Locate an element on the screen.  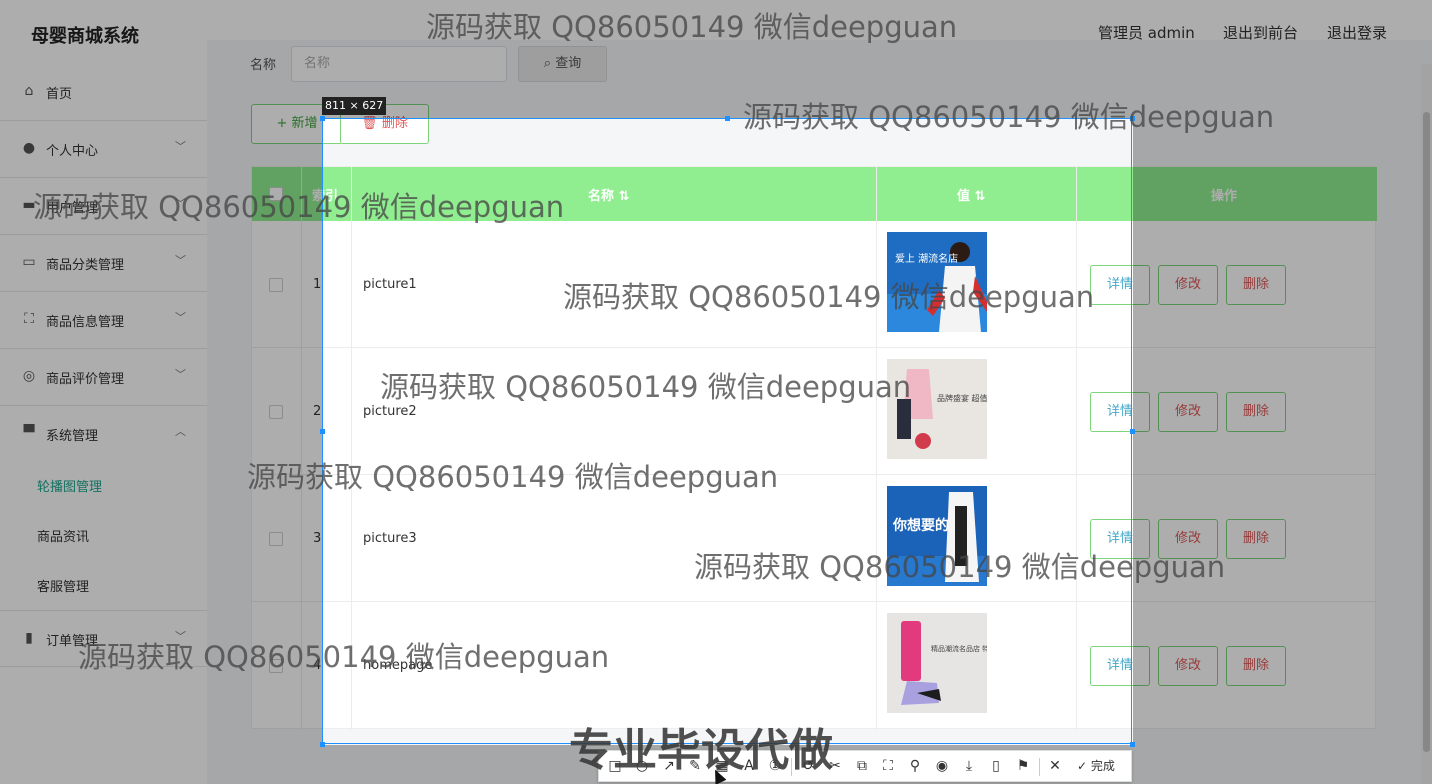
done-button: ✓ 完成 is located at coordinates (1096, 765).